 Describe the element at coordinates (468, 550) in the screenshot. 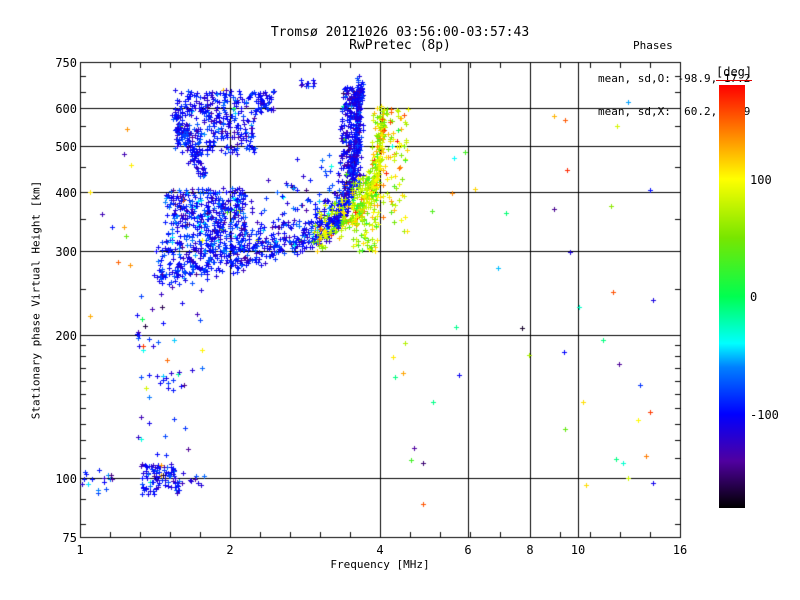

I see `x-tick-label-6: 6` at that location.